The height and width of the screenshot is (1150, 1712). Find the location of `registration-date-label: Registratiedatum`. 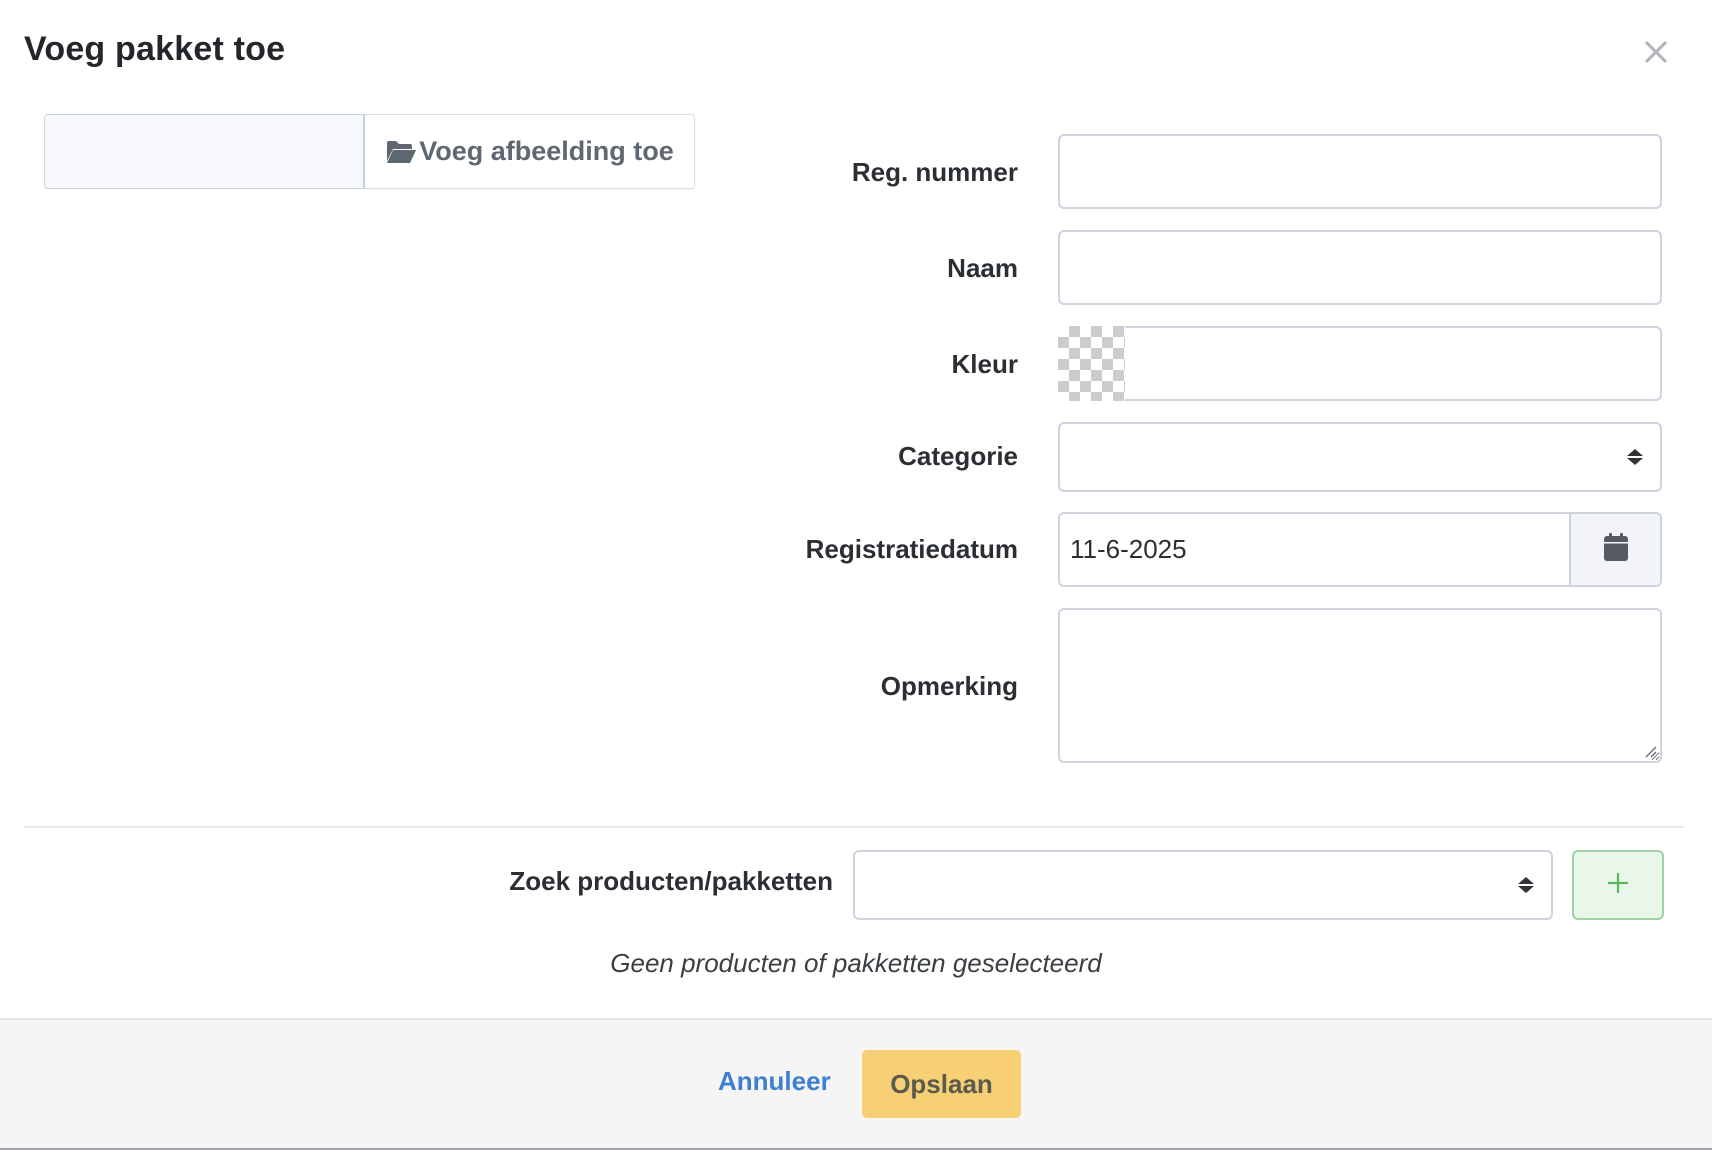

registration-date-label: Registratiedatum is located at coordinates (911, 549).